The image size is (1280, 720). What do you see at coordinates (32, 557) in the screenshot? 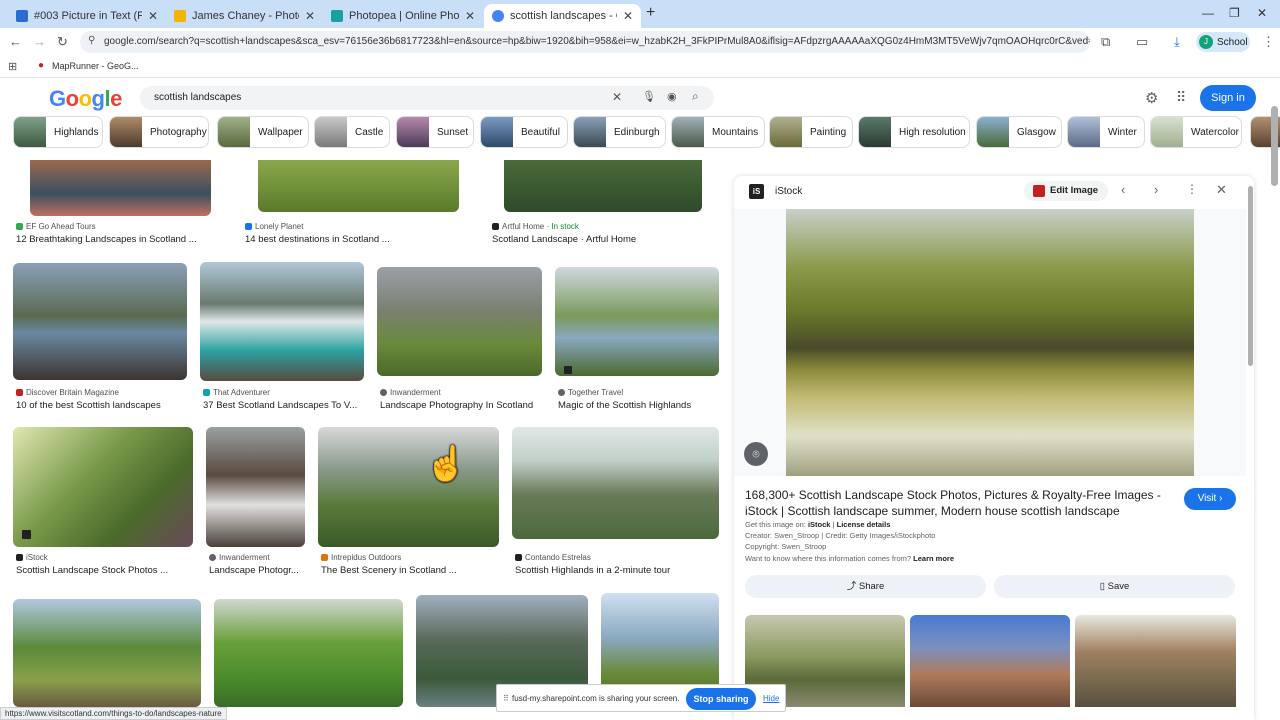
I see `result-source: iStock` at bounding box center [32, 557].